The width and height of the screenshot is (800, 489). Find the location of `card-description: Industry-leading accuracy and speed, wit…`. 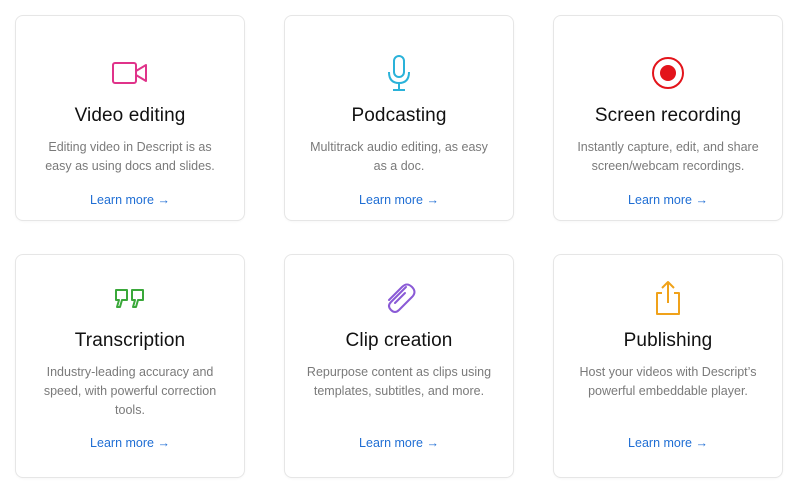

card-description: Industry-leading accuracy and speed, wit… is located at coordinates (130, 391).